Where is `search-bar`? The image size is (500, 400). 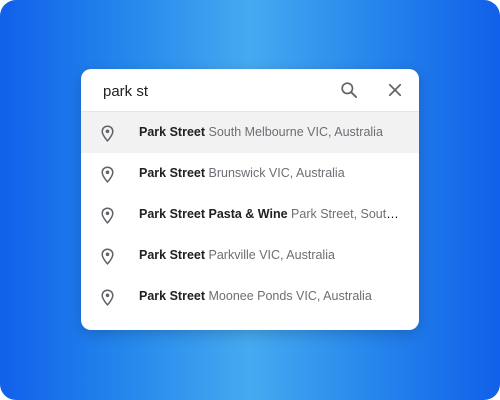
search-bar is located at coordinates (250, 90).